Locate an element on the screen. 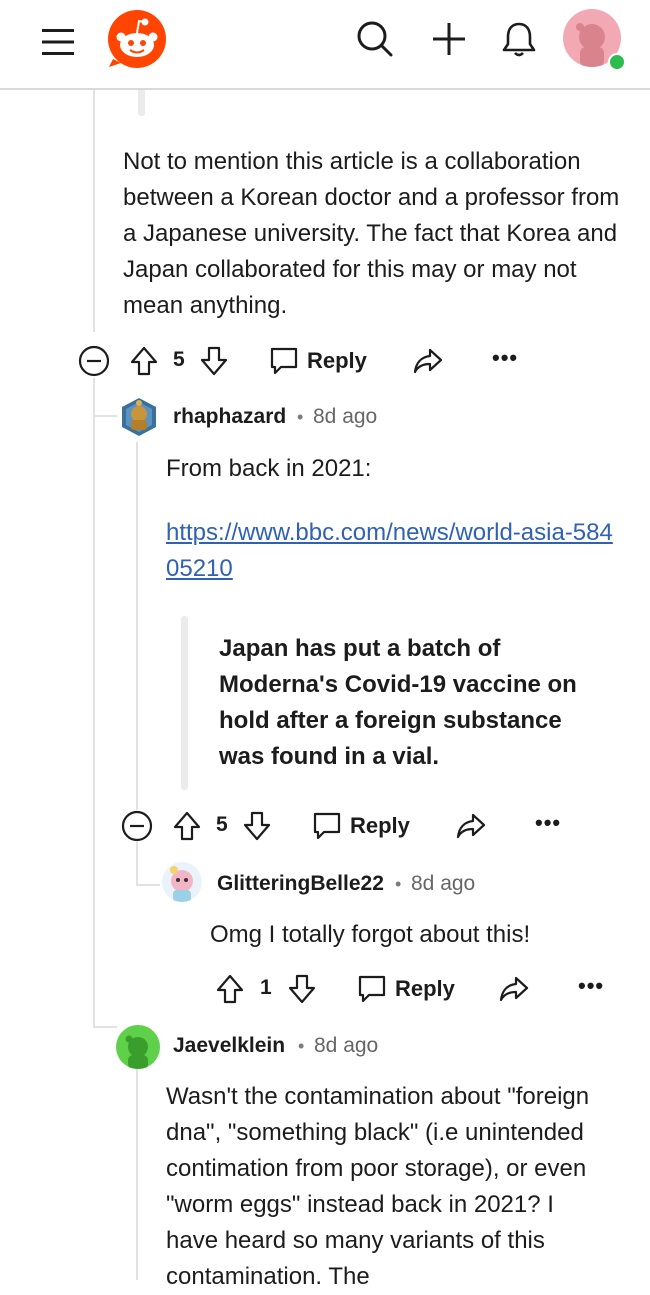  search-icon is located at coordinates (375, 39).